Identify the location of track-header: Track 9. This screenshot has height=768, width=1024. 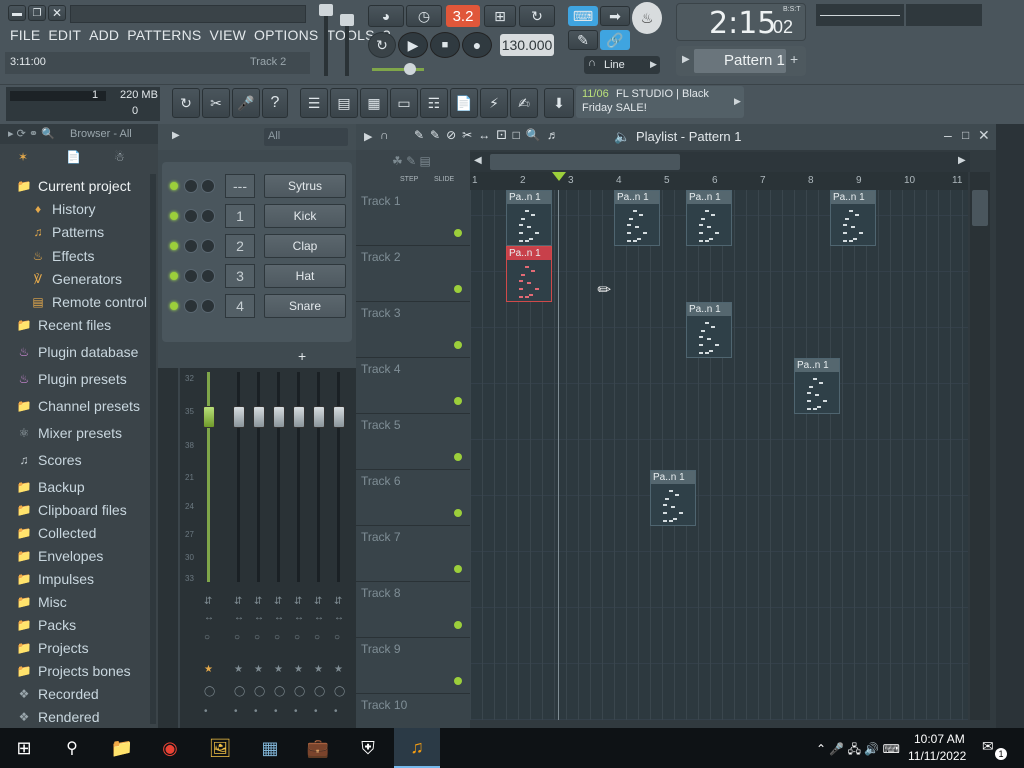
(413, 666).